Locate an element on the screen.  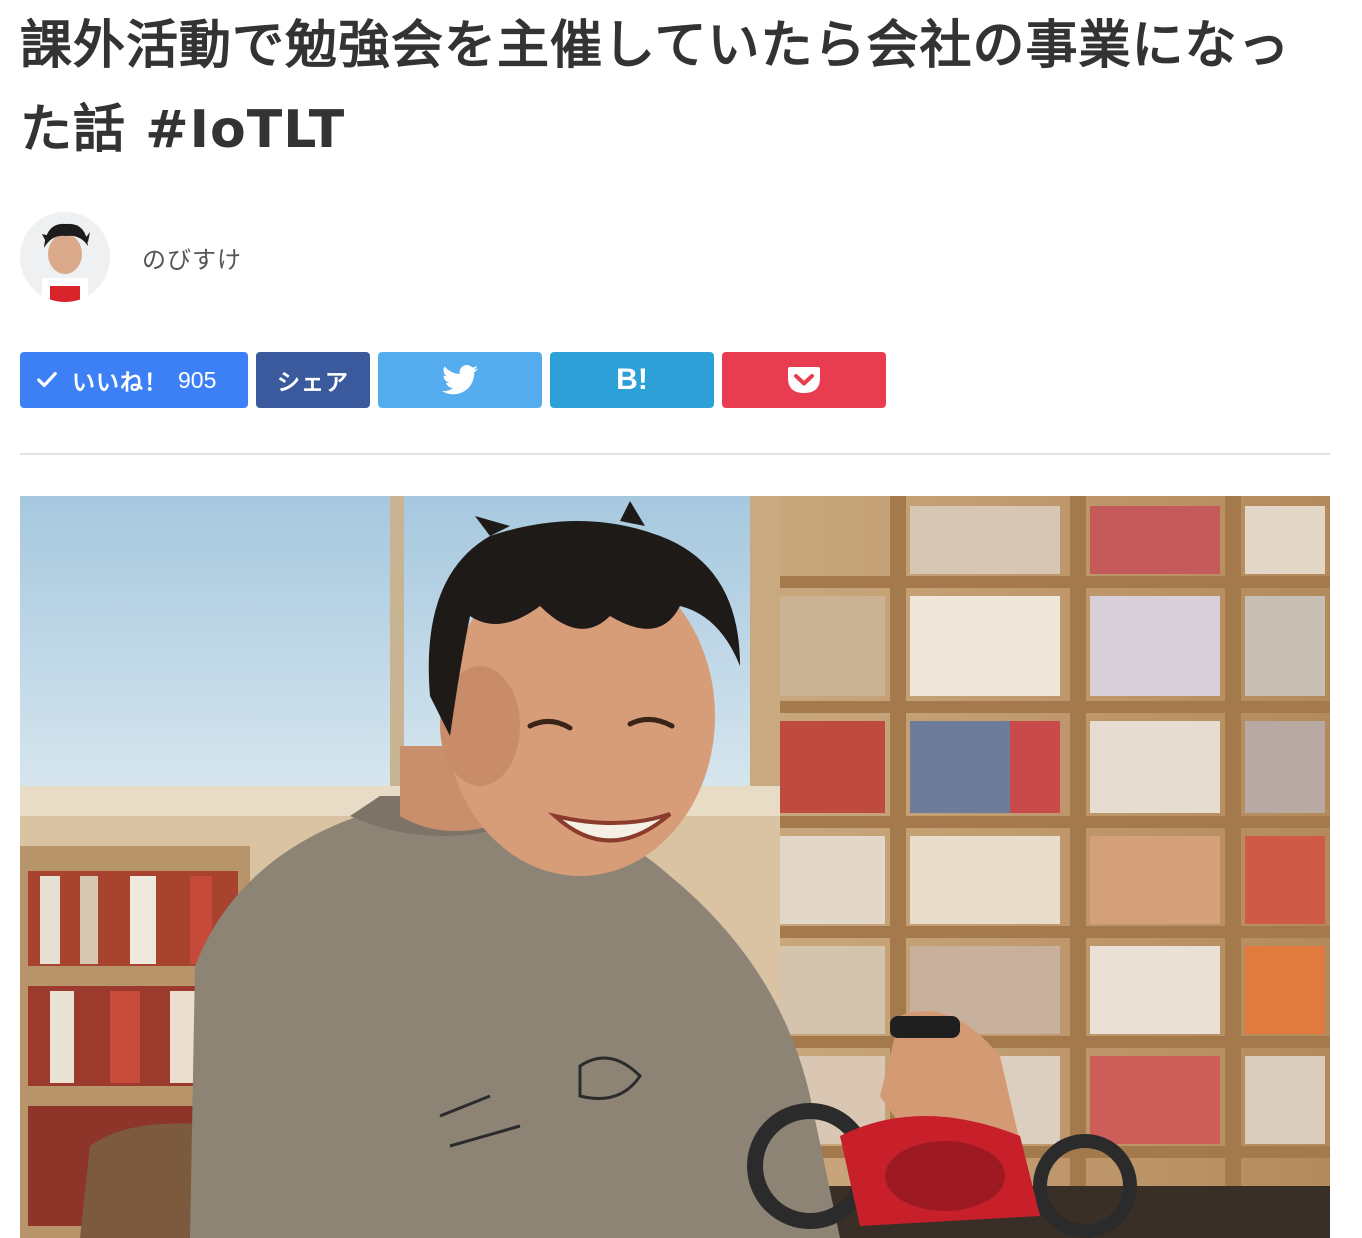
like-count: 905 is located at coordinates (197, 379).